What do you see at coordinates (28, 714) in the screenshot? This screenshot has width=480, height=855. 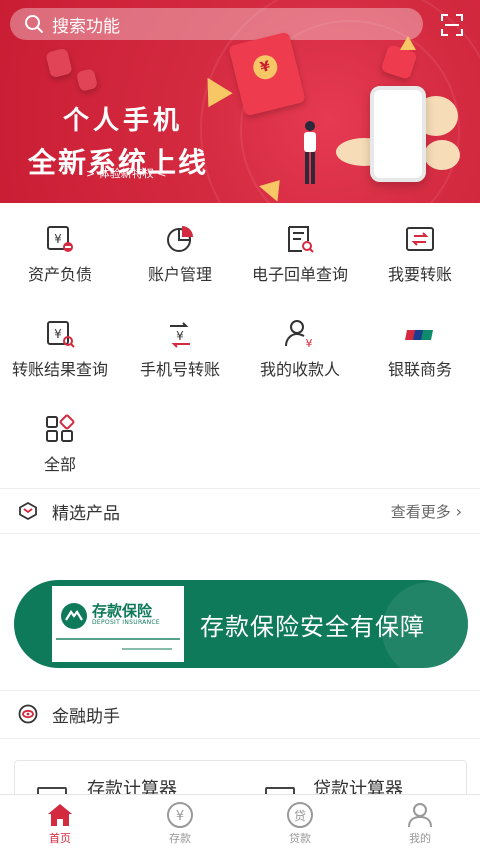 I see `eye-icon` at bounding box center [28, 714].